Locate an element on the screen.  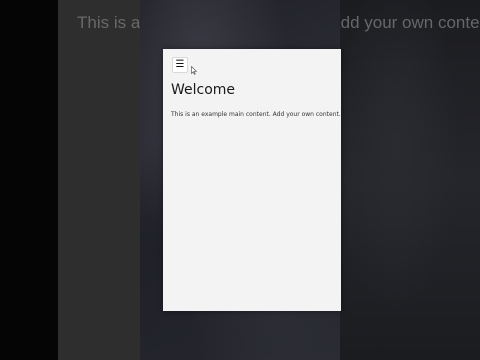
page-title: Welcome is located at coordinates (203, 90).